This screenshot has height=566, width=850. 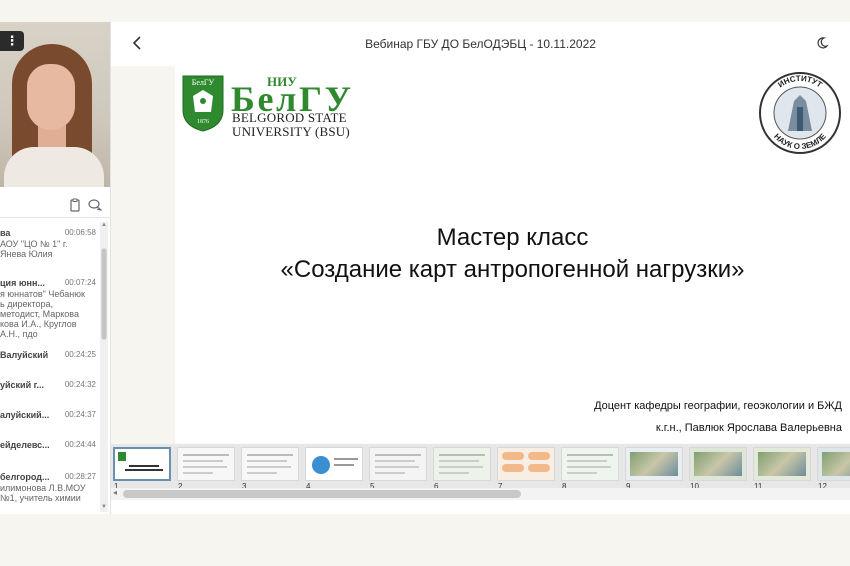 I want to click on chat-timestamp: 00:24:44, so click(x=80, y=444).